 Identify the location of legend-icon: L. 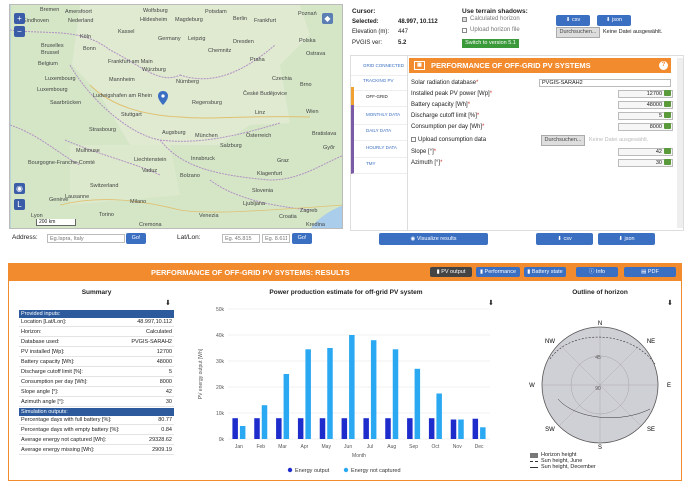
(19, 204).